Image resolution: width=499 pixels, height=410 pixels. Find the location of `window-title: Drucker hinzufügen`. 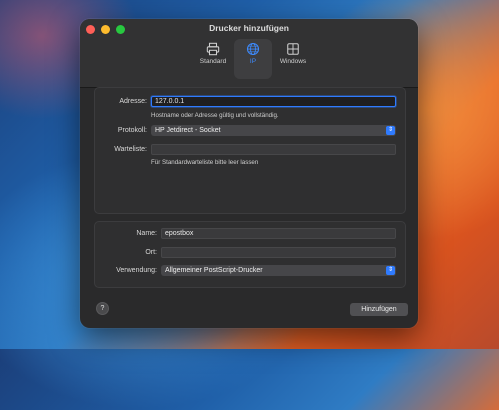

window-title: Drucker hinzufügen is located at coordinates (249, 28).